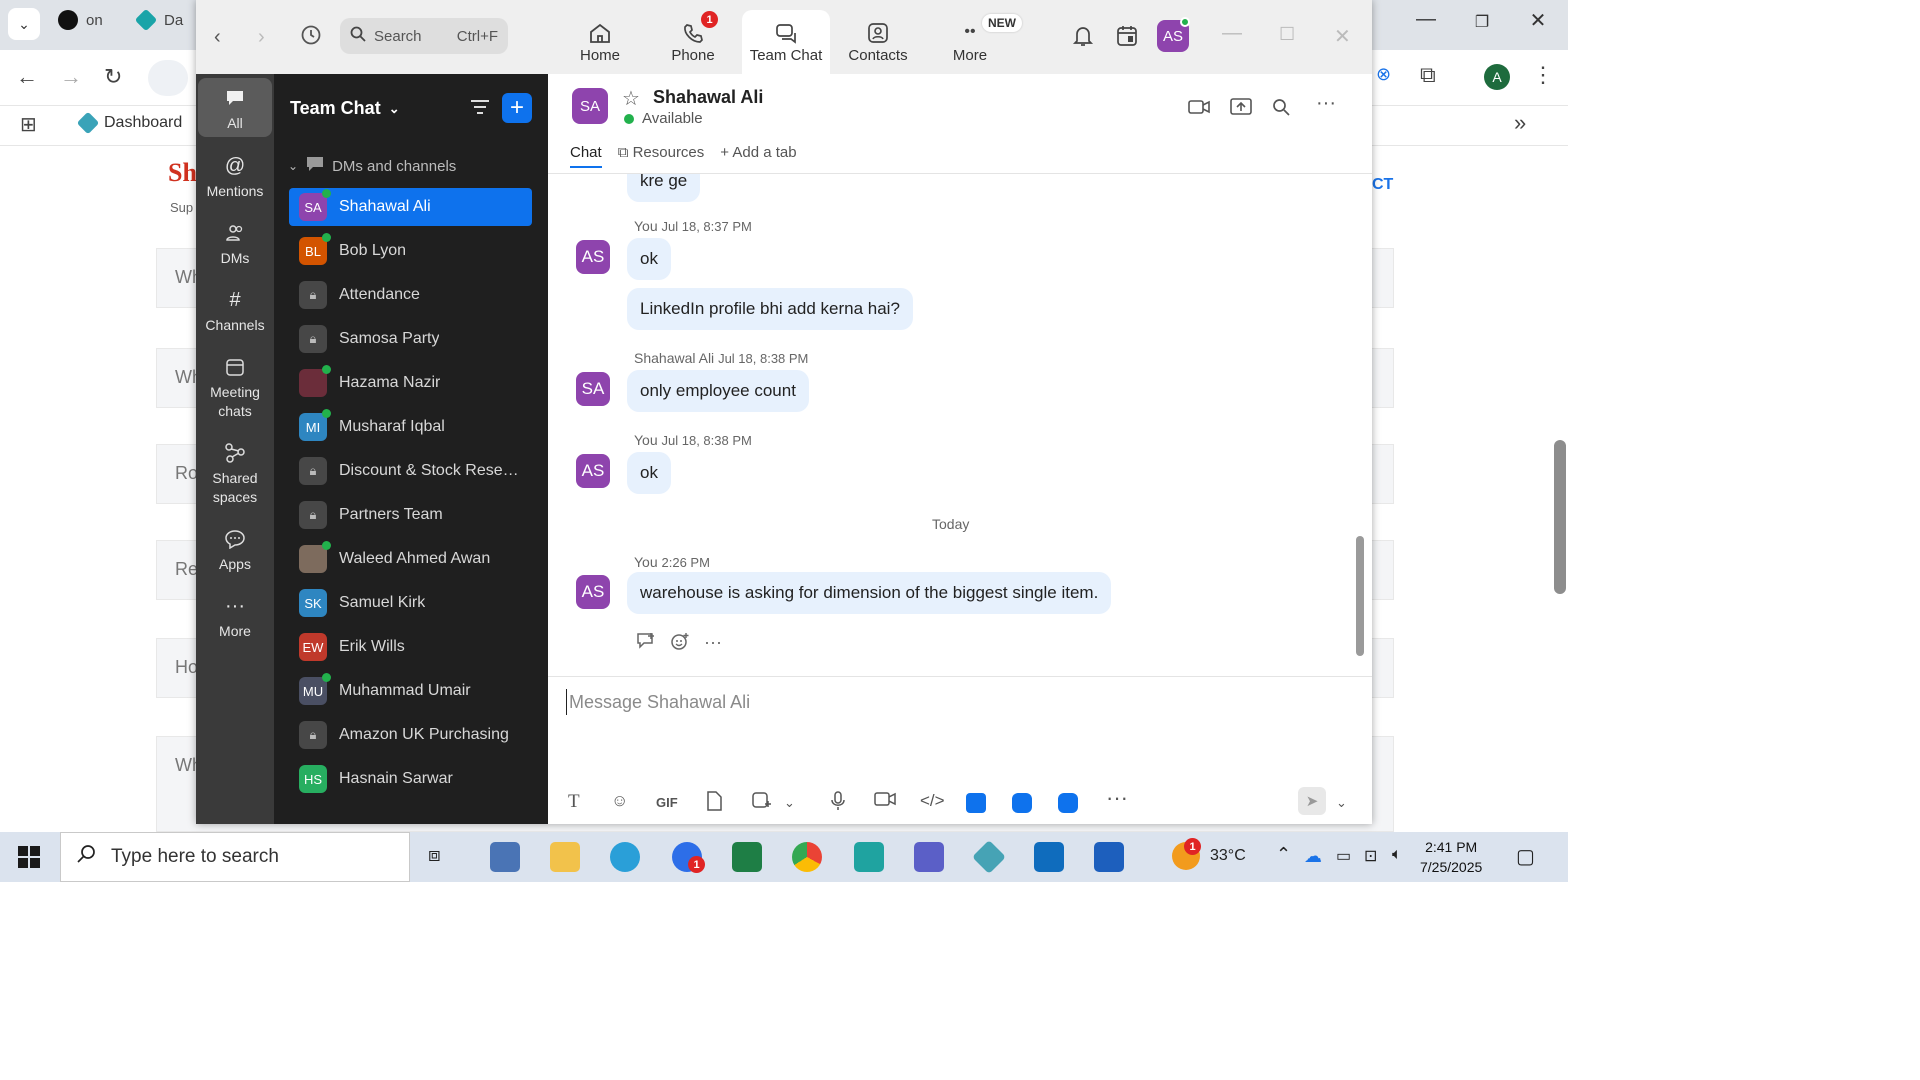 The height and width of the screenshot is (1080, 1920). What do you see at coordinates (1370, 856) in the screenshot?
I see `network-icon: ⊡` at bounding box center [1370, 856].